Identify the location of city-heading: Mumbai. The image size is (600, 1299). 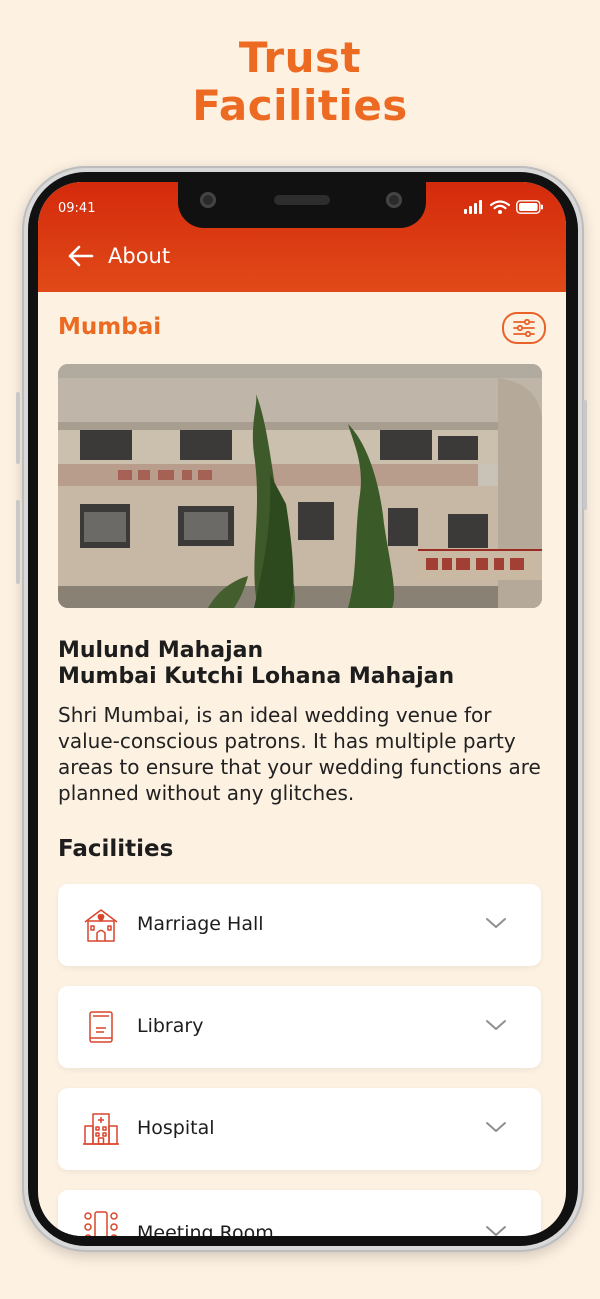
(110, 327).